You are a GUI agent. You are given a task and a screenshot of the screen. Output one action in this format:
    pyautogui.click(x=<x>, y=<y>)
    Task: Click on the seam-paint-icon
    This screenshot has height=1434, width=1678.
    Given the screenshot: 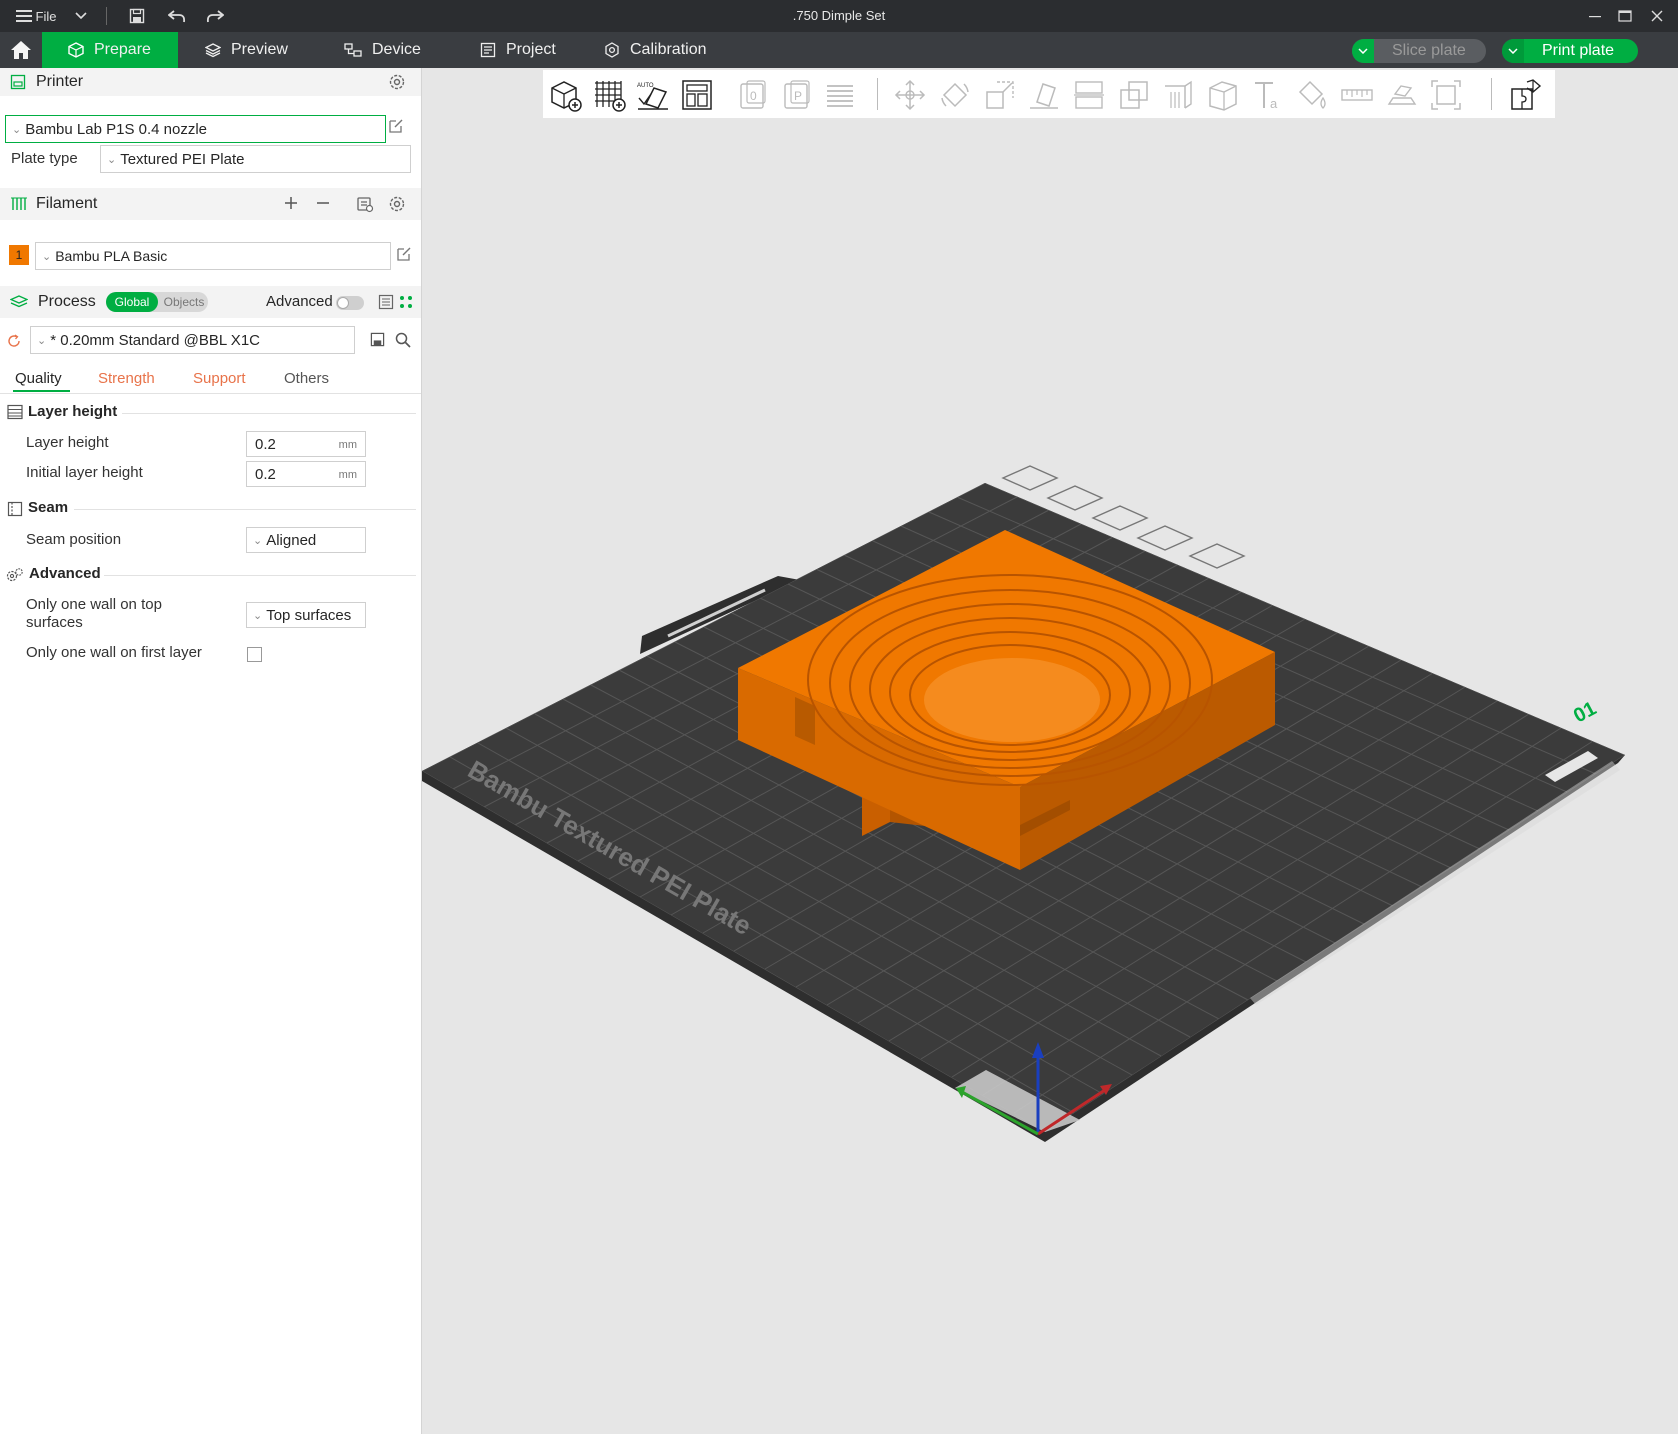 What is the action you would take?
    pyautogui.click(x=1223, y=95)
    